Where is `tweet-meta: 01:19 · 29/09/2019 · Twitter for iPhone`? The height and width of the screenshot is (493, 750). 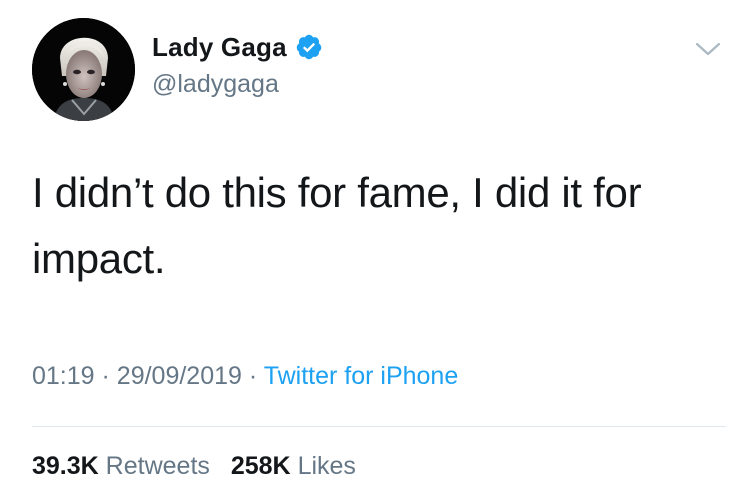
tweet-meta: 01:19 · 29/09/2019 · Twitter for iPhone is located at coordinates (245, 376).